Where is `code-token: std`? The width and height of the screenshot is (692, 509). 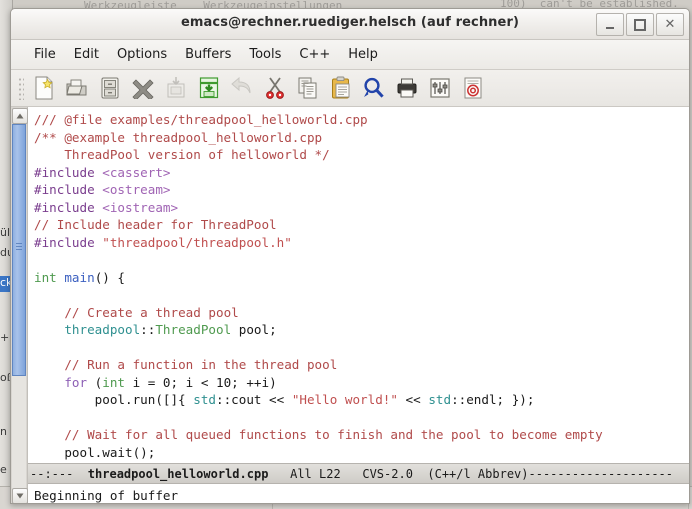 code-token: std is located at coordinates (440, 399).